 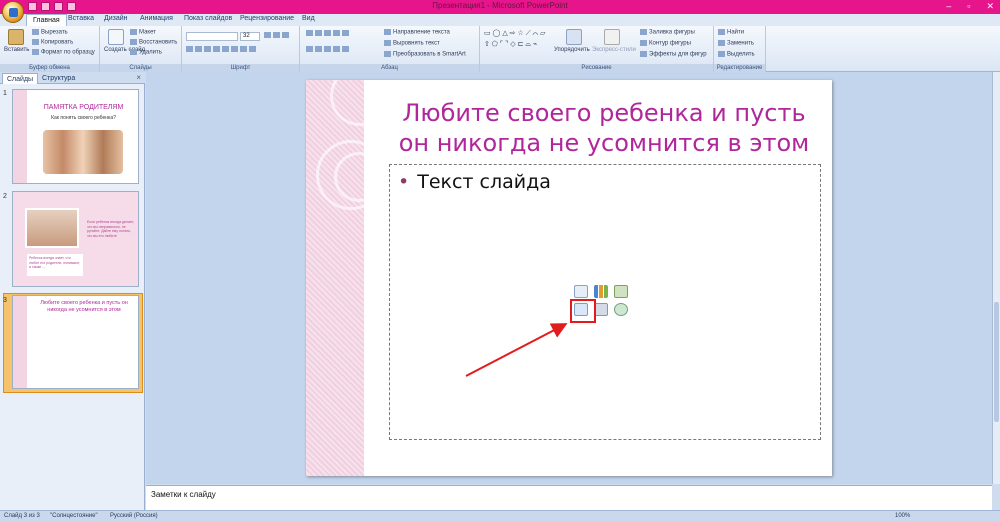 What do you see at coordinates (133, 32) in the screenshot?
I see `layout-icon` at bounding box center [133, 32].